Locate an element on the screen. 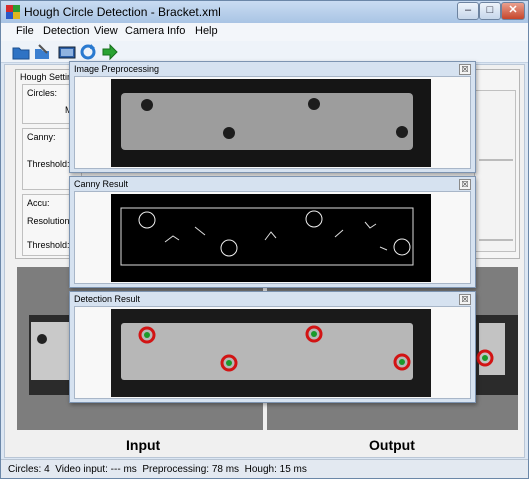  menu-view: View is located at coordinates (106, 31).